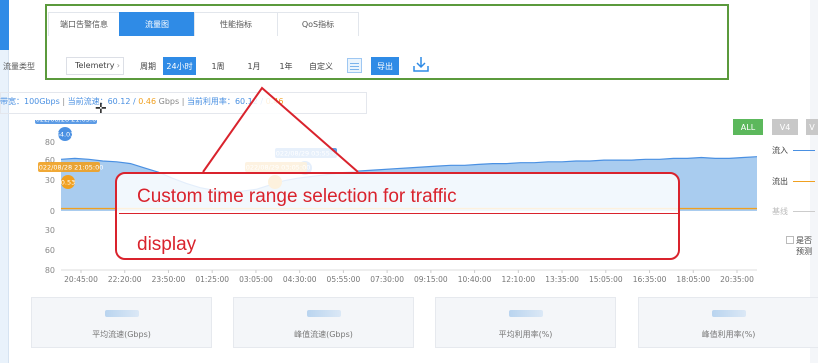  What do you see at coordinates (30, 101) in the screenshot?
I see `bandwidth-text: 带宽：100Gbps` at bounding box center [30, 101].